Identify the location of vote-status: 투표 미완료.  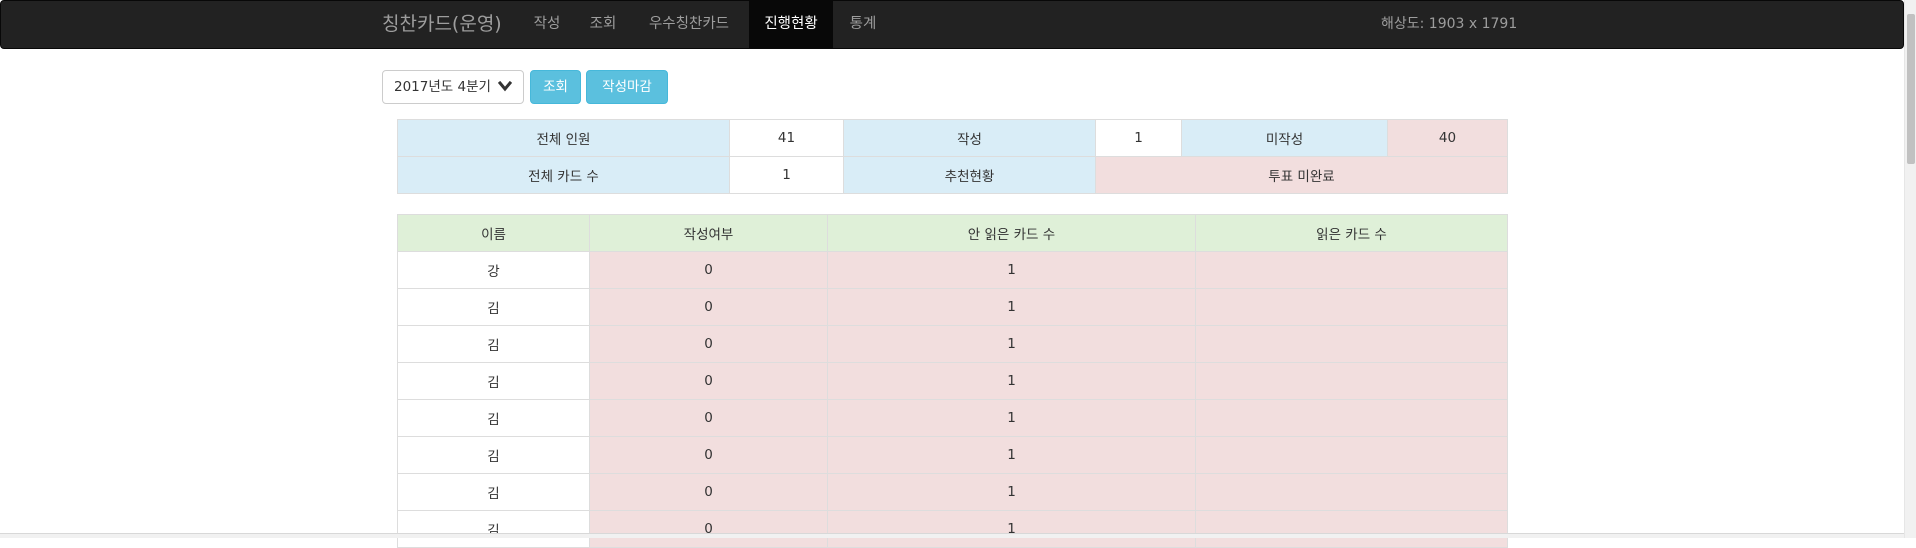
(1301, 175).